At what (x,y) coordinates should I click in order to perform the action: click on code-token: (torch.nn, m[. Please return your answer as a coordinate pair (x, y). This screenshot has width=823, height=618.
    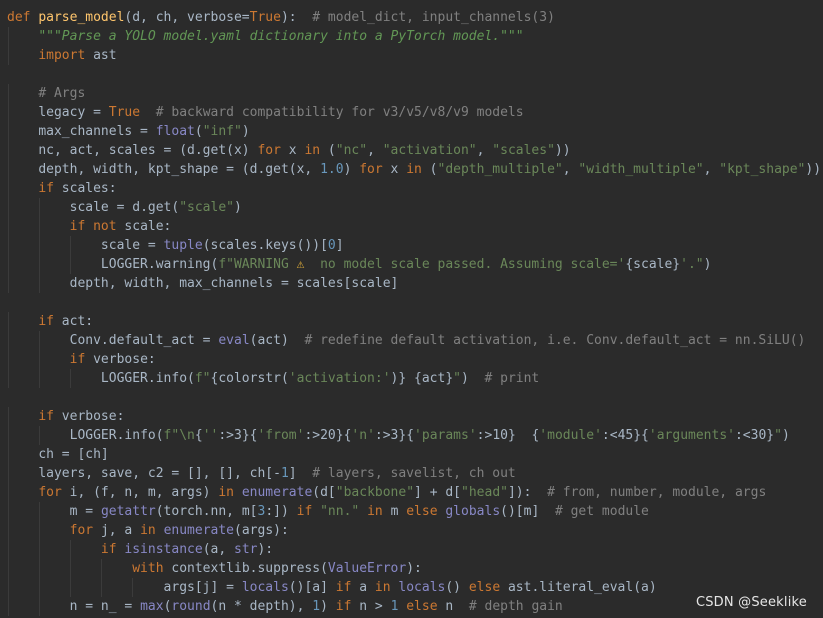
    Looking at the image, I should click on (206, 511).